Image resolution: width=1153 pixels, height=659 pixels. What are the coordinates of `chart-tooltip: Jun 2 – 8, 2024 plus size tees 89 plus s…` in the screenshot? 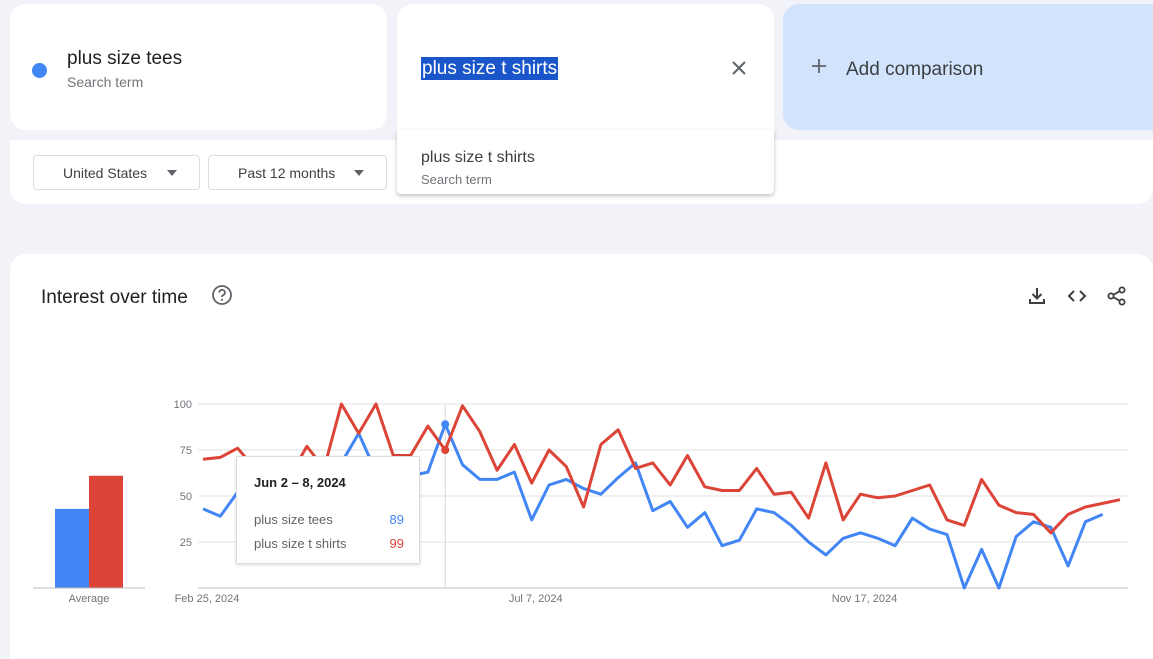 It's located at (328, 510).